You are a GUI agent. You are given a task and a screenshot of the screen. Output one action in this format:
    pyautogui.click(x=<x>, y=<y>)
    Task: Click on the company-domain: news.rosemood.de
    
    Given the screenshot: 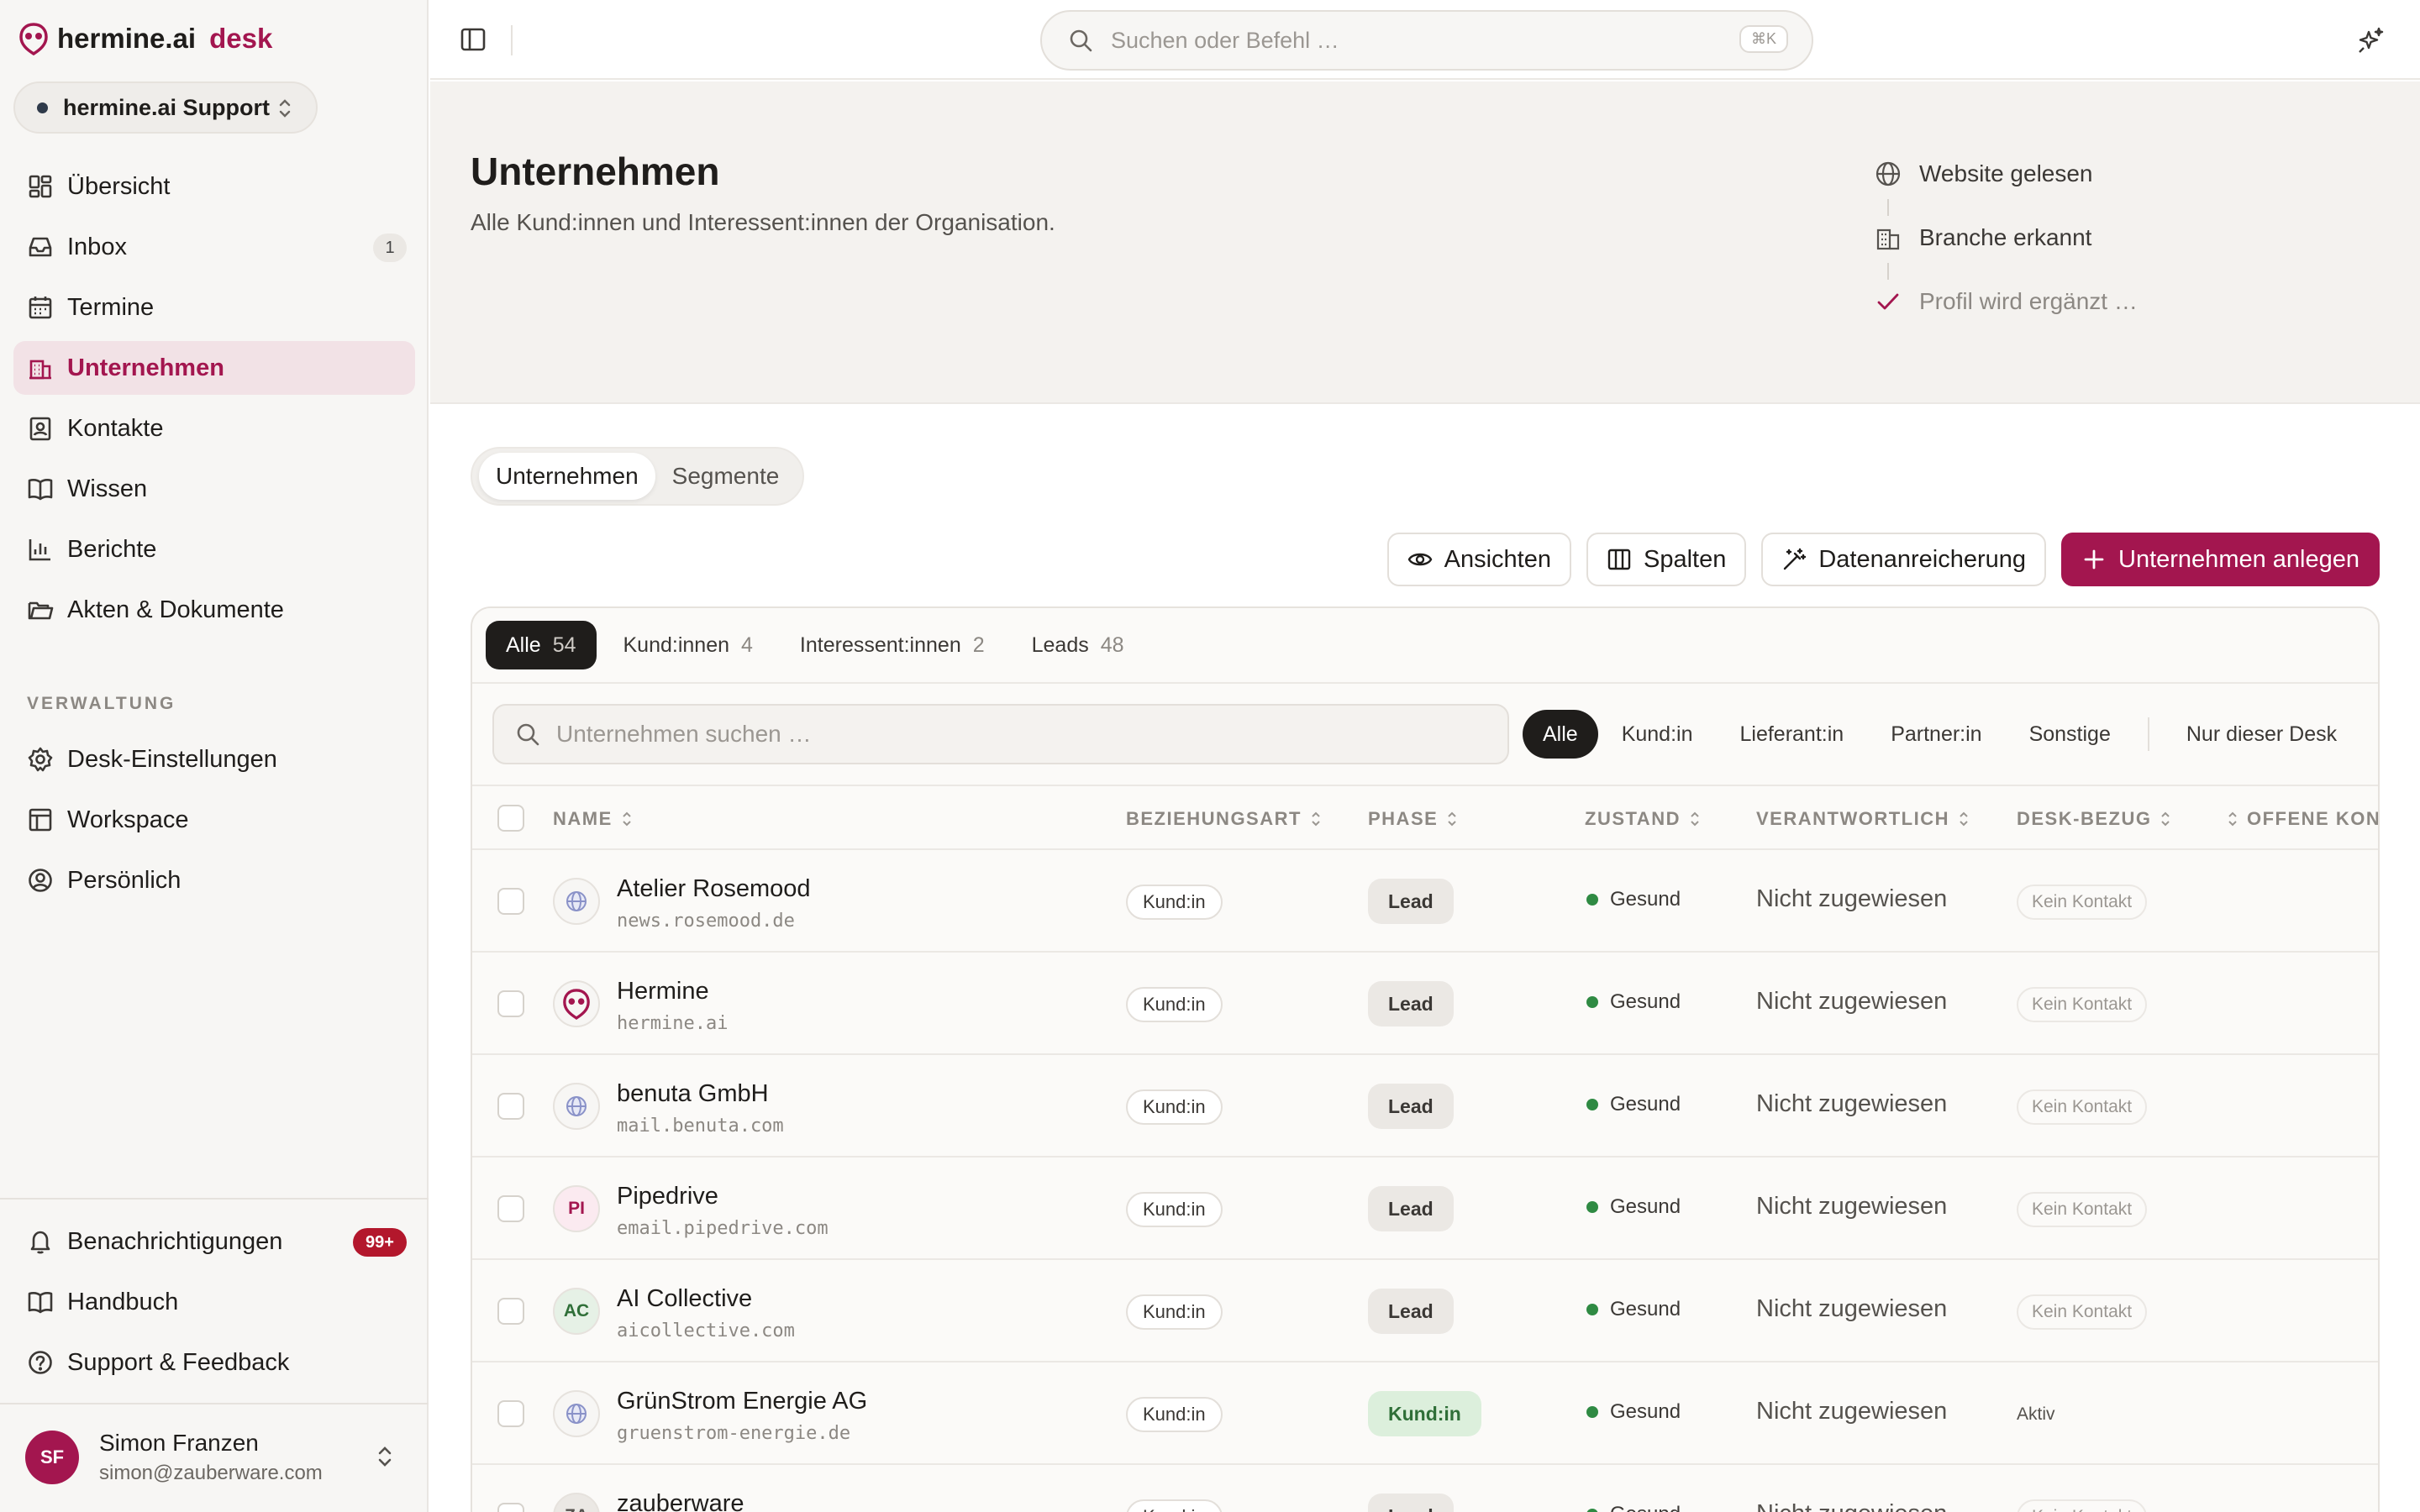 What is the action you would take?
    pyautogui.click(x=706, y=921)
    